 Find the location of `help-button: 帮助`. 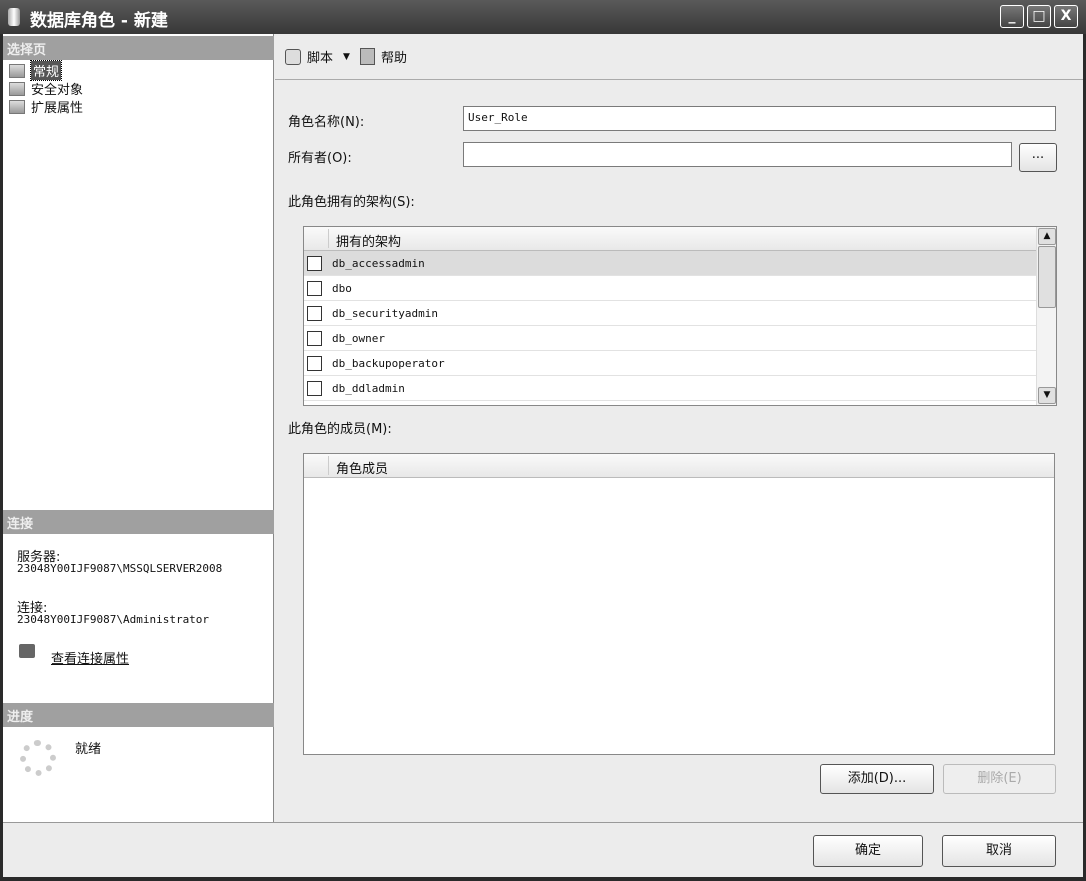

help-button: 帮助 is located at coordinates (394, 56).